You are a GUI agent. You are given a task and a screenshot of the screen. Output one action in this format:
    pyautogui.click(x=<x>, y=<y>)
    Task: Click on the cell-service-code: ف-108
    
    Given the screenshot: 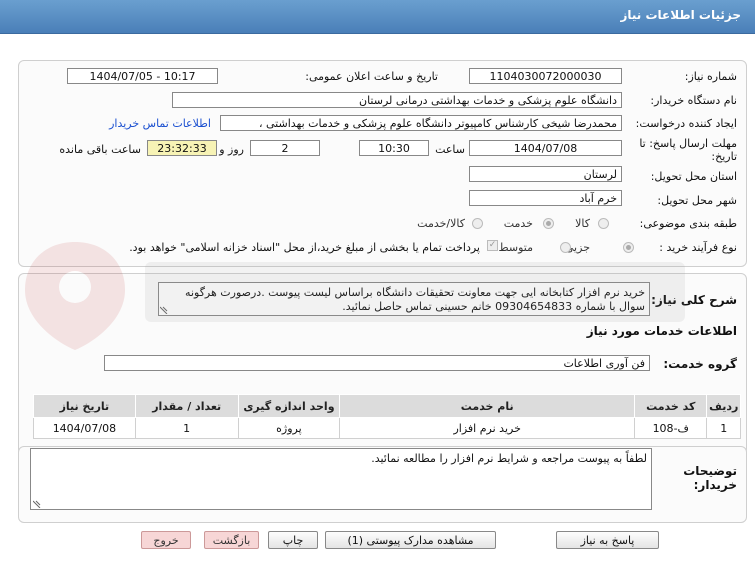 What is the action you would take?
    pyautogui.click(x=671, y=428)
    